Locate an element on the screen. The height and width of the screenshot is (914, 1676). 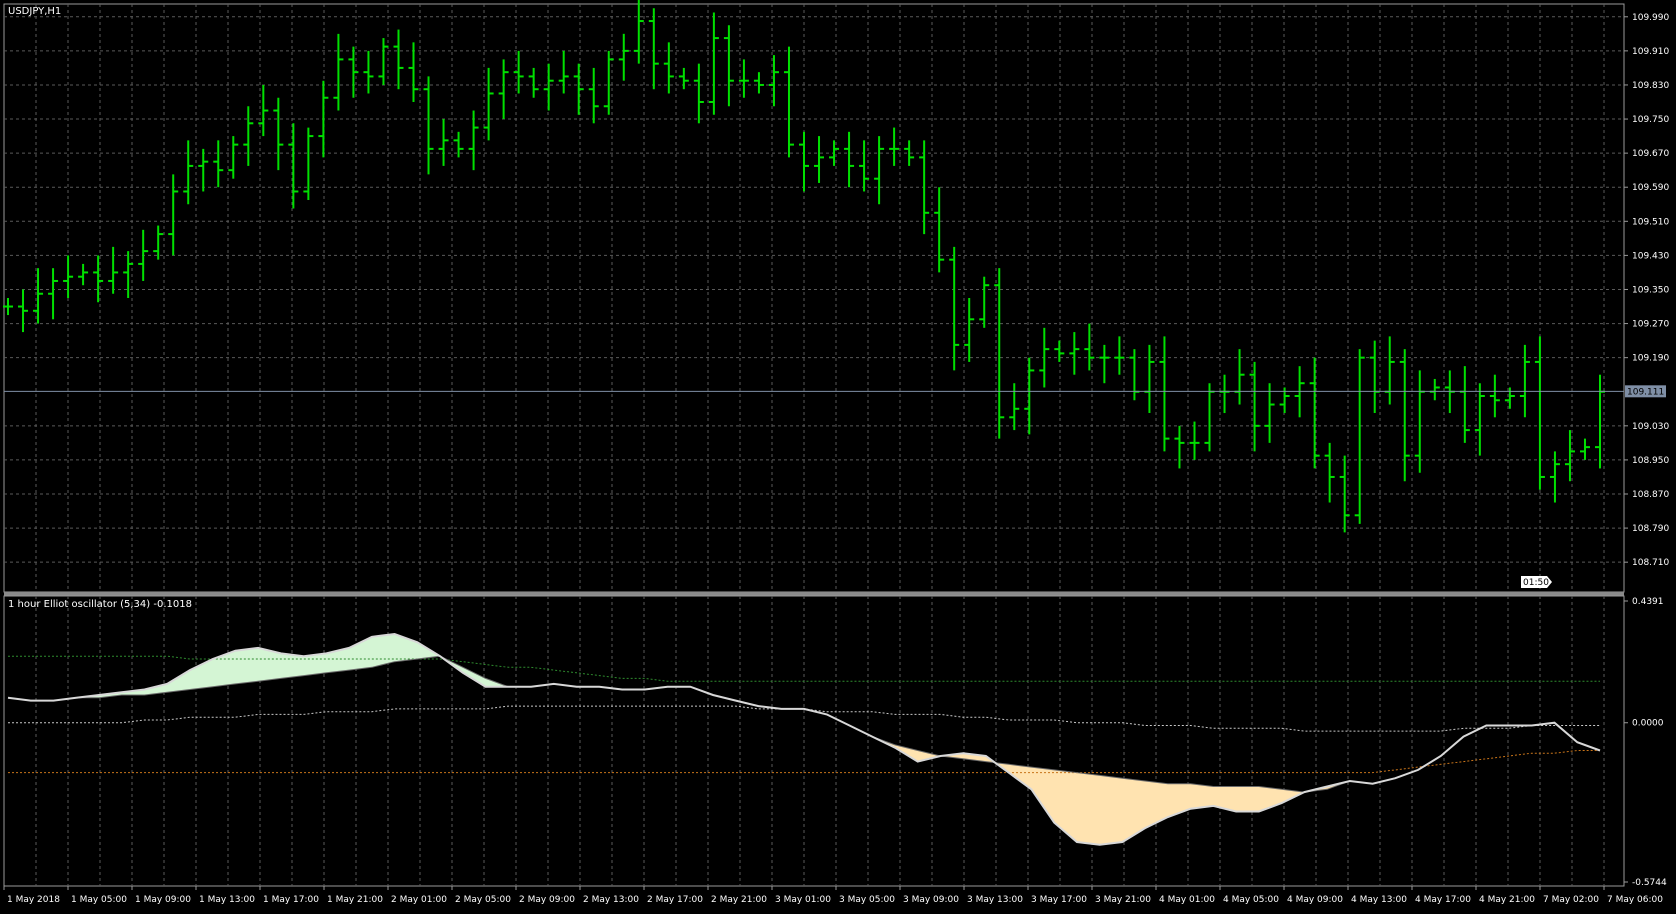
time-tick-label: 7 May 02:00 is located at coordinates (1571, 900).